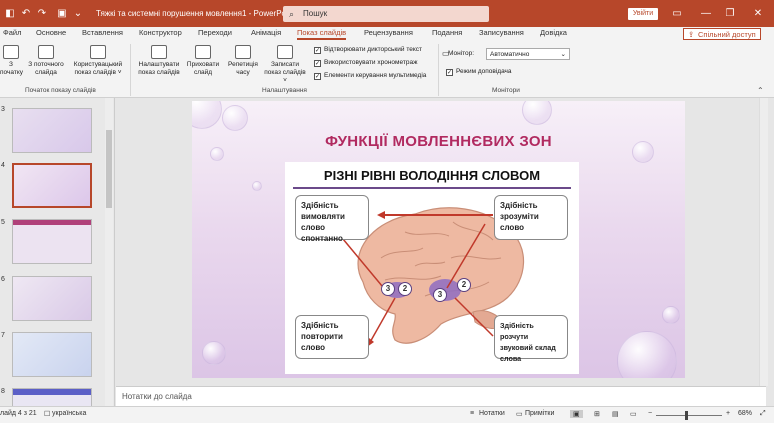 The height and width of the screenshot is (423, 774). What do you see at coordinates (266, 32) in the screenshot?
I see `tab-animations: Анімація` at bounding box center [266, 32].